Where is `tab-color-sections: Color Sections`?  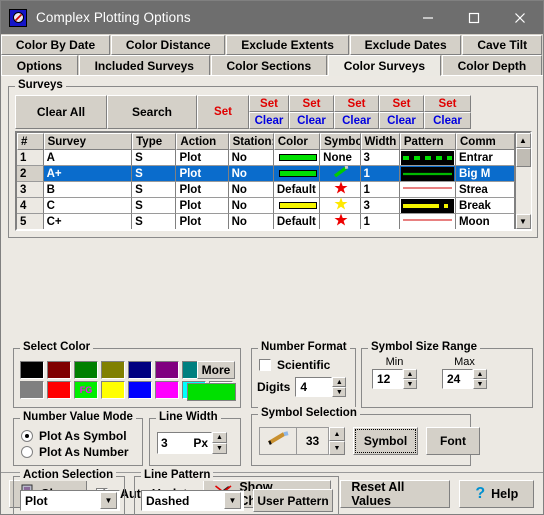 tab-color-sections: Color Sections is located at coordinates (268, 65).